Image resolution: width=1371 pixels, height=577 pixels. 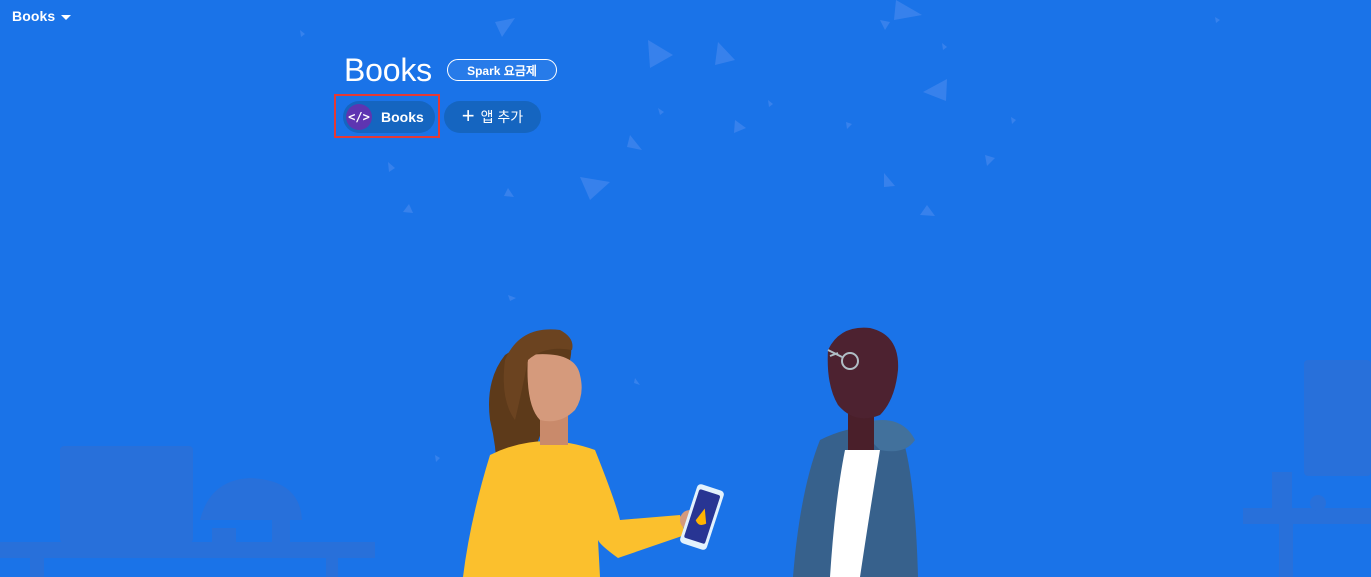 What do you see at coordinates (66, 17) in the screenshot?
I see `chevron-down-icon` at bounding box center [66, 17].